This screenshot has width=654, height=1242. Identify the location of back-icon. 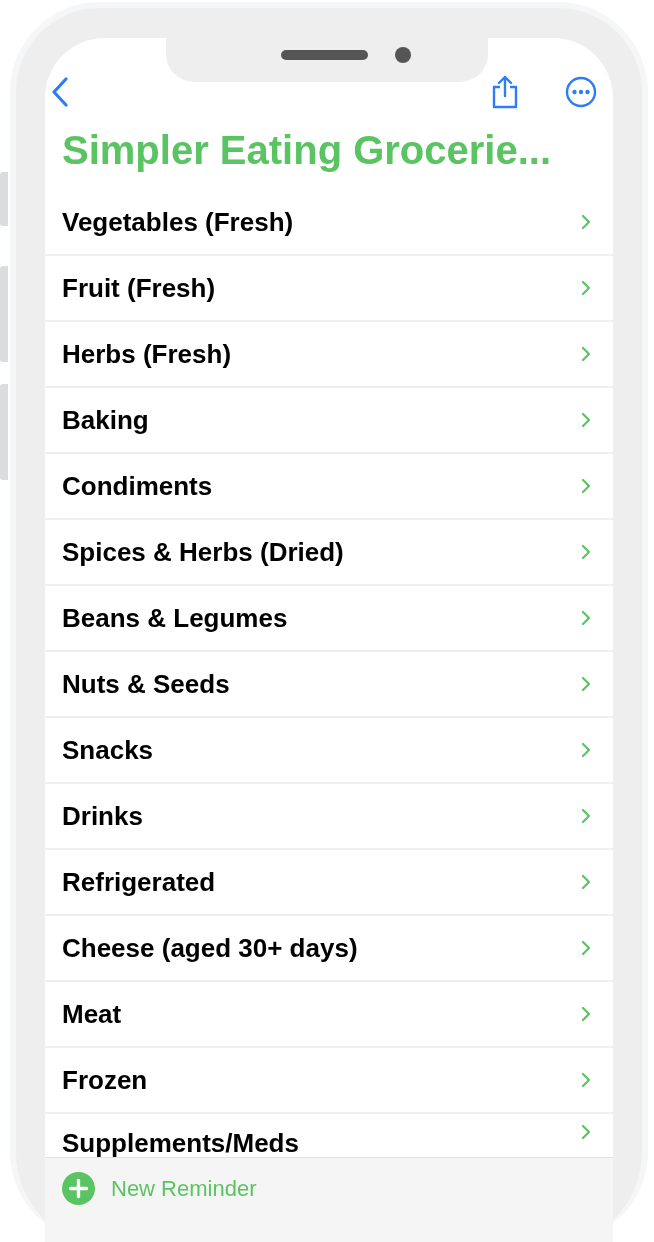
(60, 92).